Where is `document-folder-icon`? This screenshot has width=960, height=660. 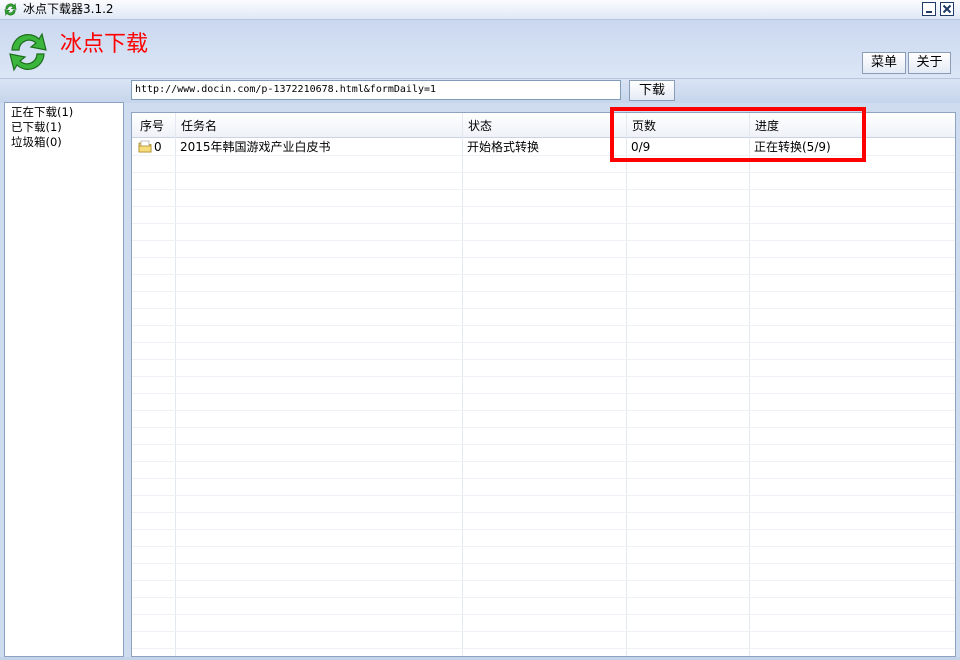 document-folder-icon is located at coordinates (145, 146).